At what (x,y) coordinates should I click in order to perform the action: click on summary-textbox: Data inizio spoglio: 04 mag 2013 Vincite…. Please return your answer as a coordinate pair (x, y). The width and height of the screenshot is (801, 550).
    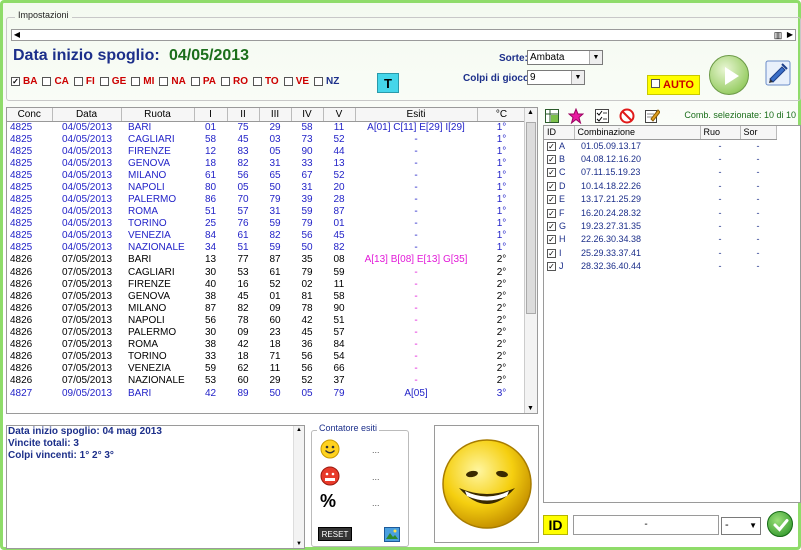
    Looking at the image, I should click on (155, 487).